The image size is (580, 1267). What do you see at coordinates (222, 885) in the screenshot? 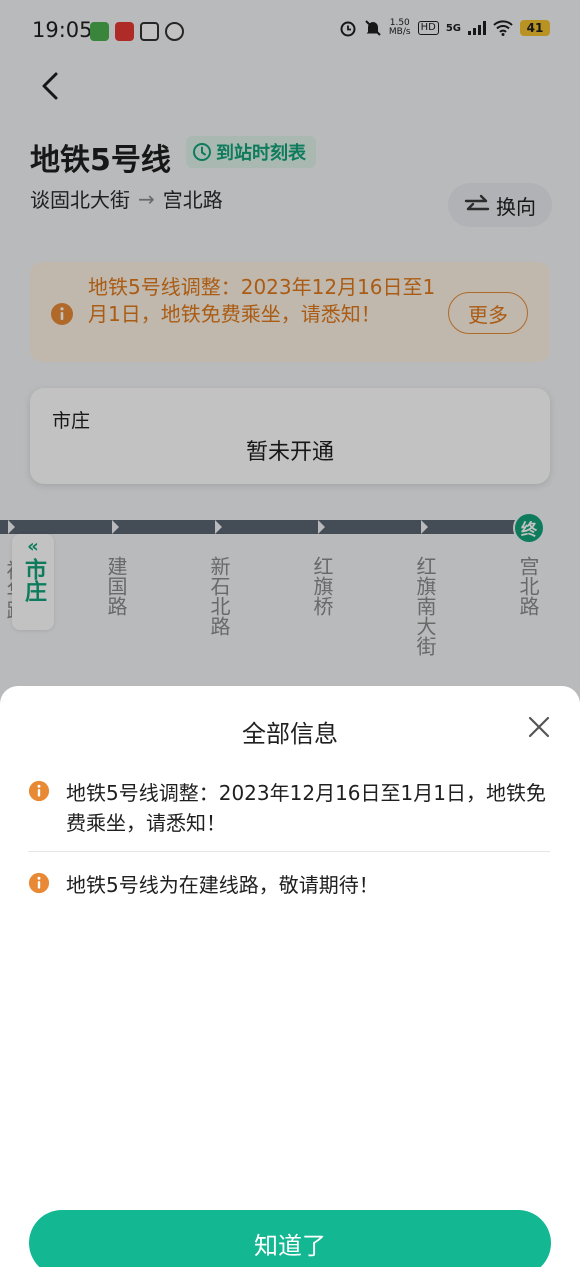
I see `message-text: 地铁5号线为在建线路，敬请期待！` at bounding box center [222, 885].